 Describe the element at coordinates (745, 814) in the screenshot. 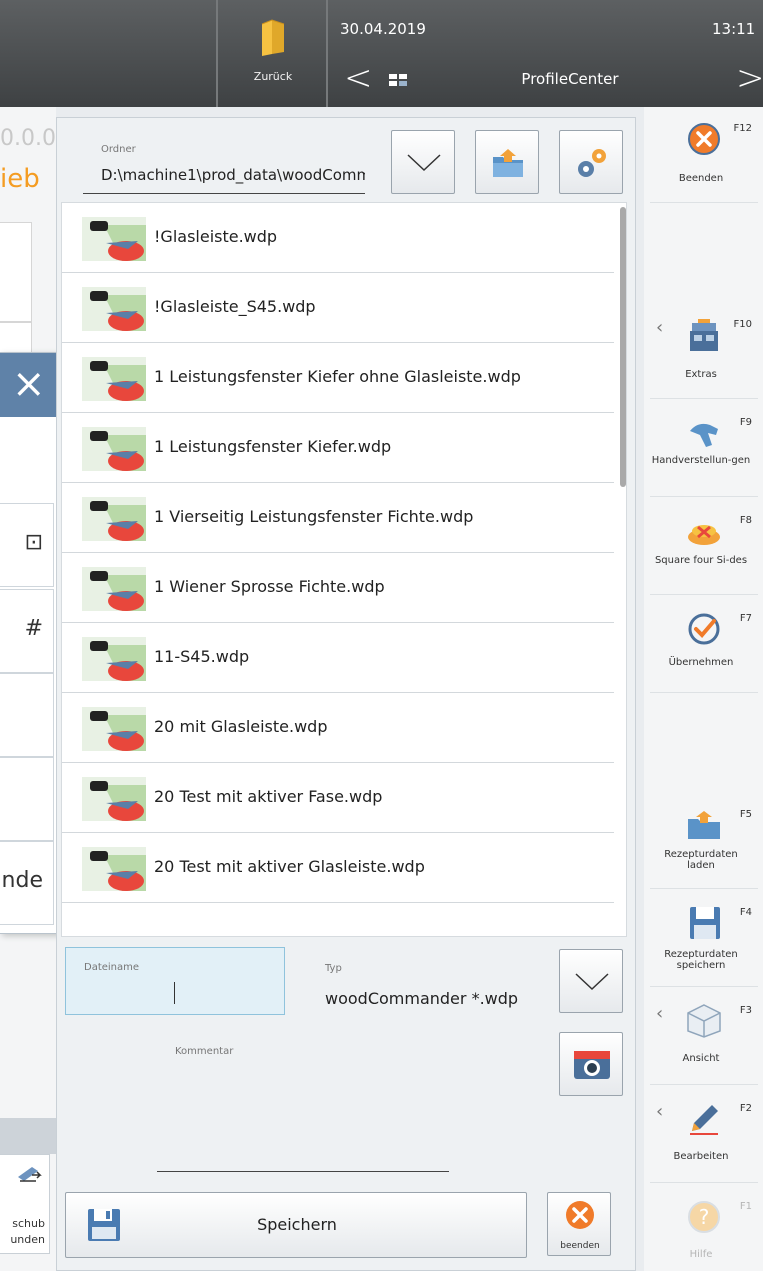

I see `fkey-number: F5` at that location.